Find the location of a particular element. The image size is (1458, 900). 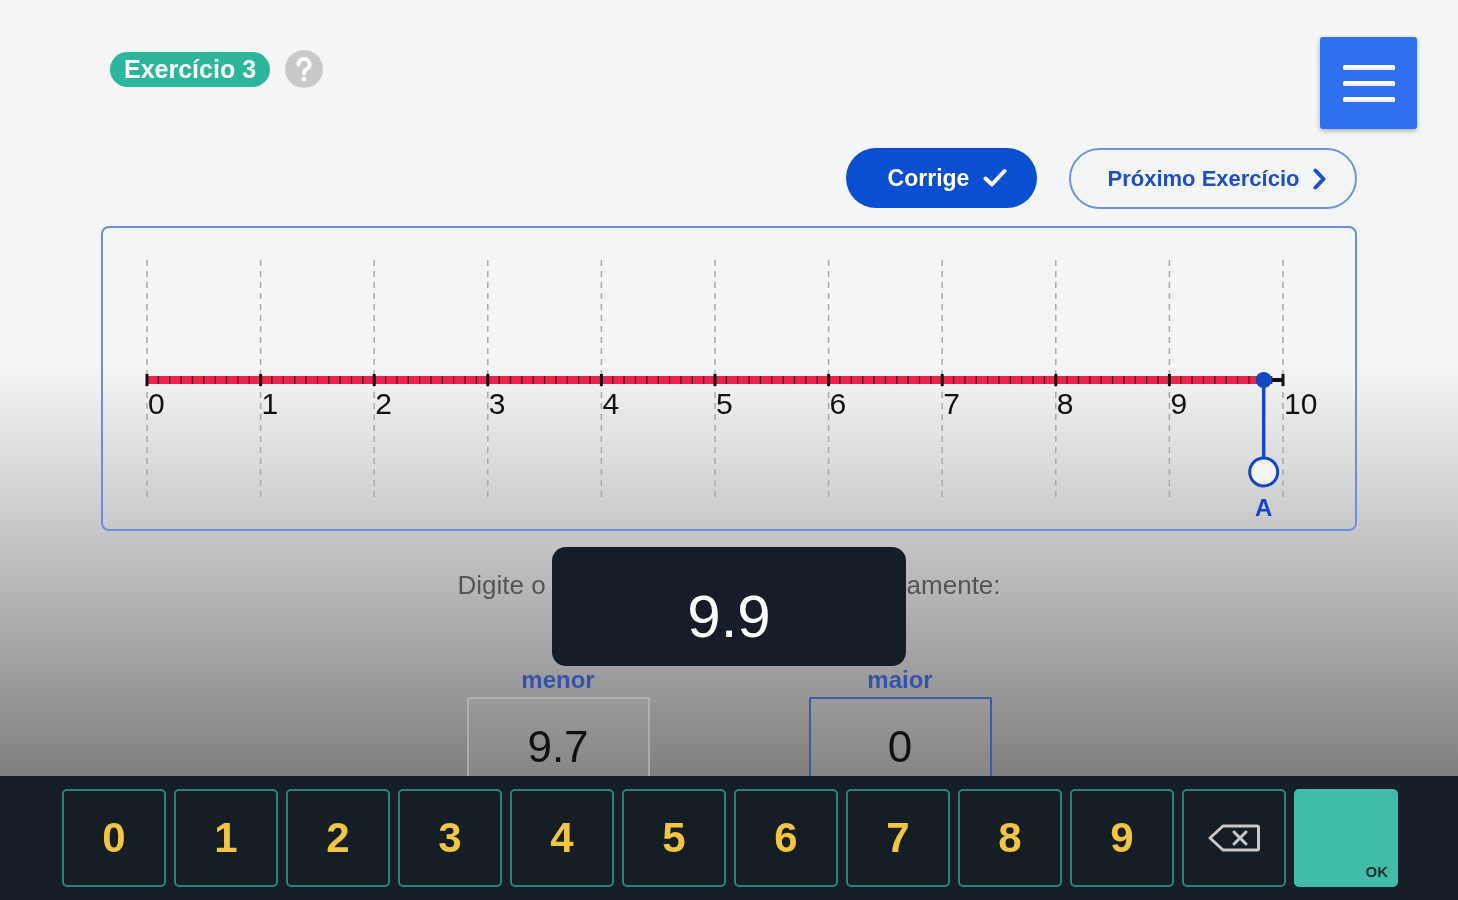

menu-button is located at coordinates (1368, 83).